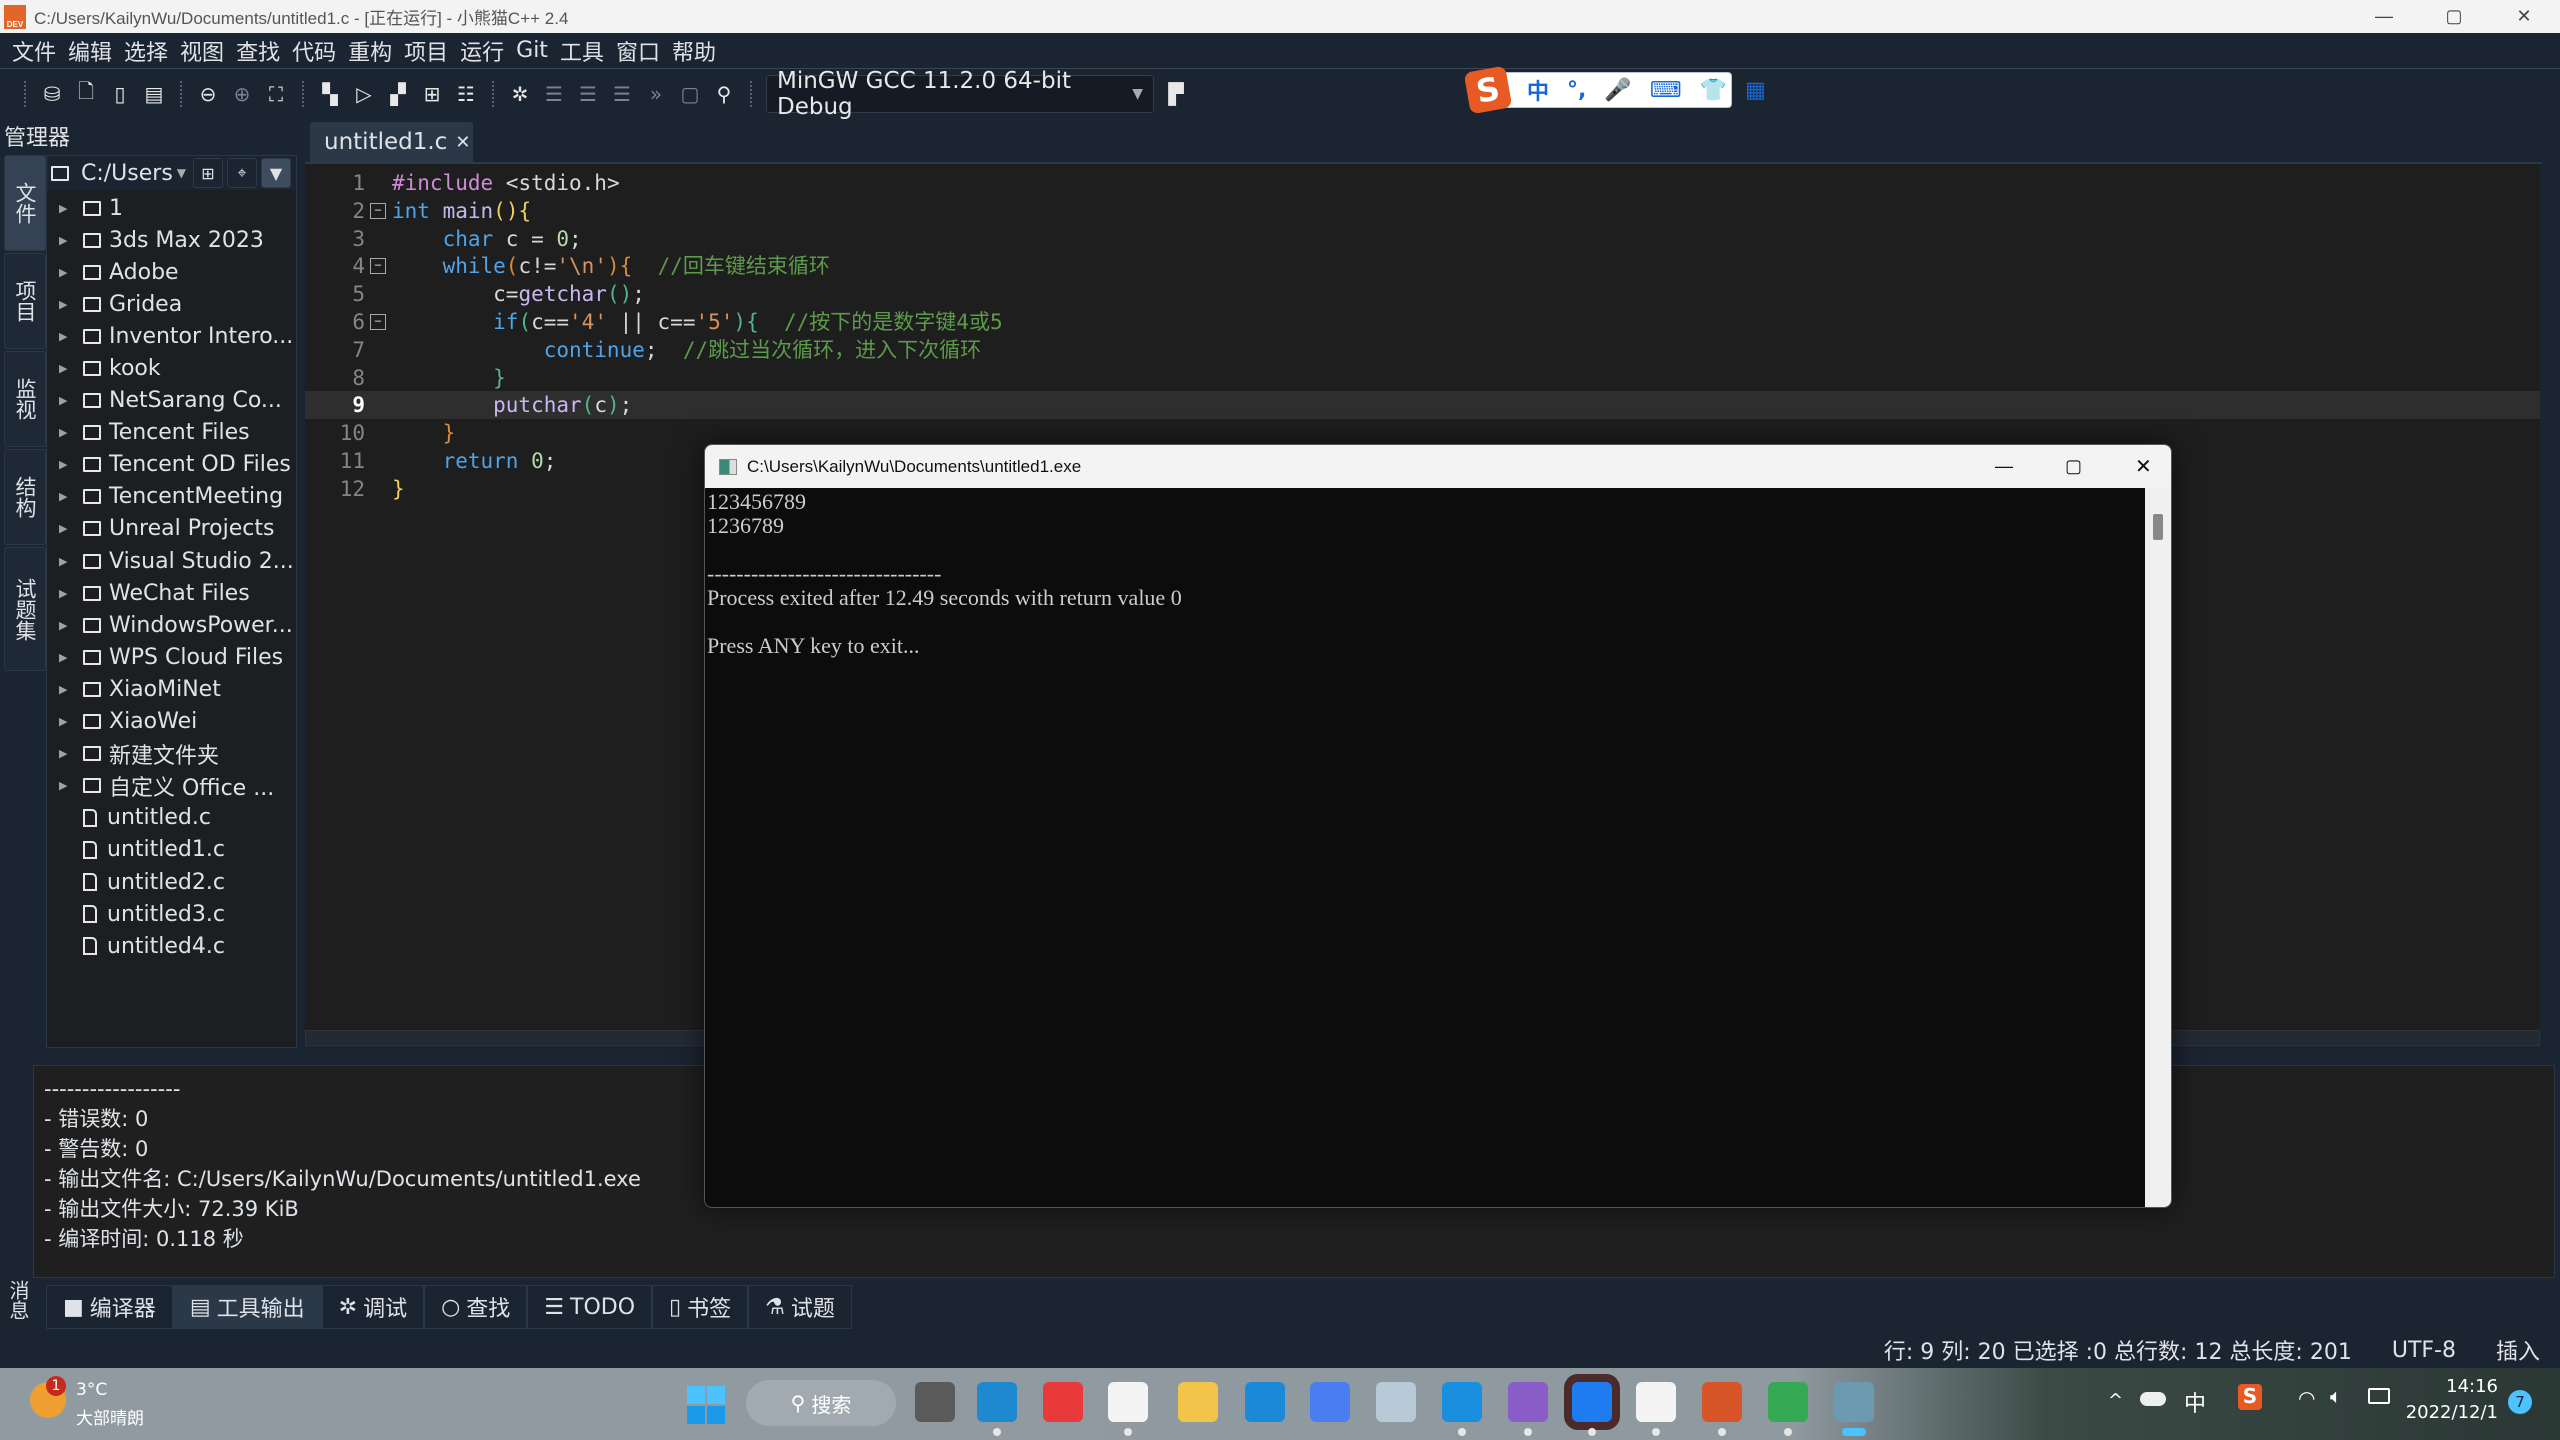 The width and height of the screenshot is (2560, 1440). Describe the element at coordinates (1423, 405) in the screenshot. I see `code-line: 9 putchar(c);` at that location.